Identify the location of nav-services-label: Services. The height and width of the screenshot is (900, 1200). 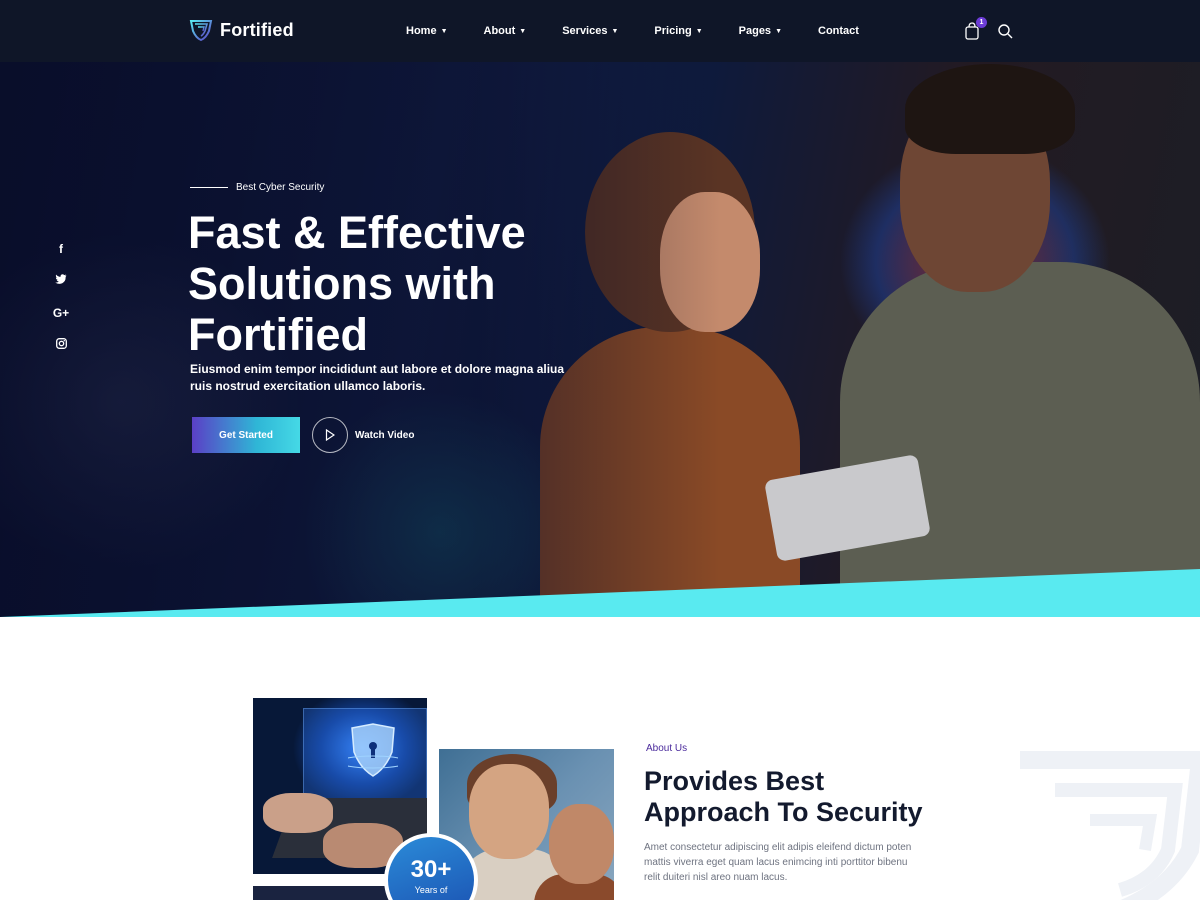
(585, 31).